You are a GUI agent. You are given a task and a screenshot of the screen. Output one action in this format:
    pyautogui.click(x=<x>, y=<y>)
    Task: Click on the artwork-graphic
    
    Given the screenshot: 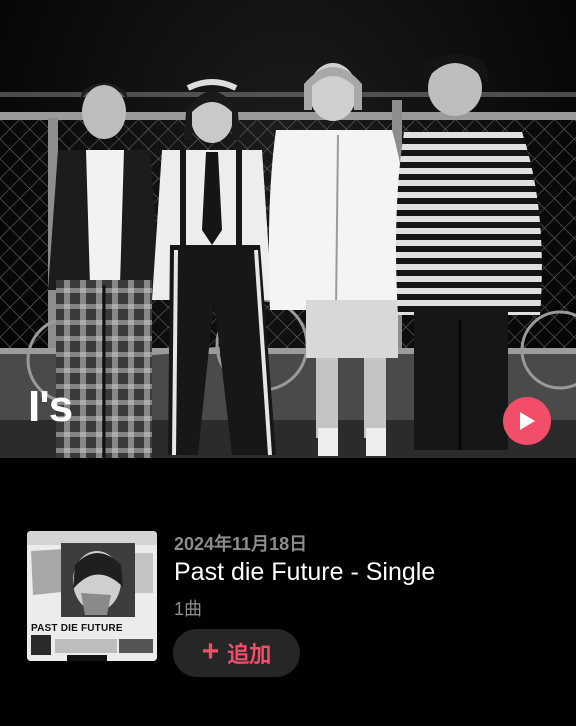 What is the action you would take?
    pyautogui.click(x=92, y=596)
    